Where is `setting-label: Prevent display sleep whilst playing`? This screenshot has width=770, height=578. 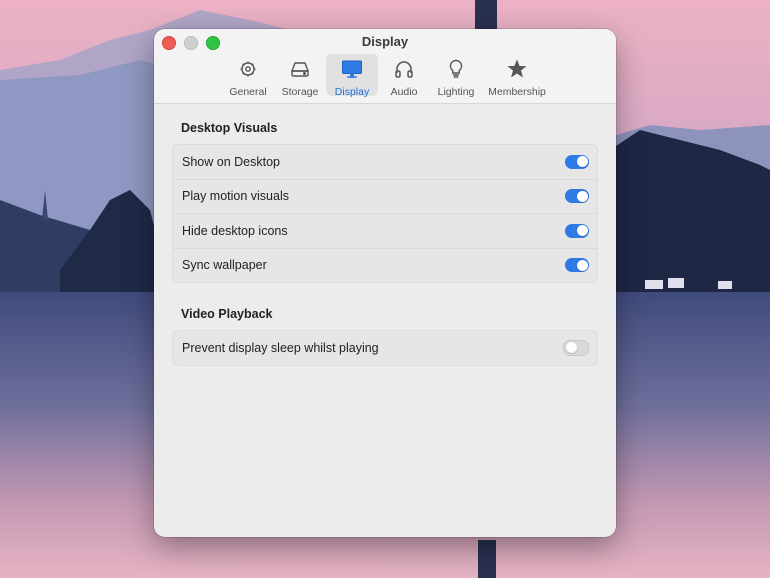
setting-label: Prevent display sleep whilst playing is located at coordinates (280, 347).